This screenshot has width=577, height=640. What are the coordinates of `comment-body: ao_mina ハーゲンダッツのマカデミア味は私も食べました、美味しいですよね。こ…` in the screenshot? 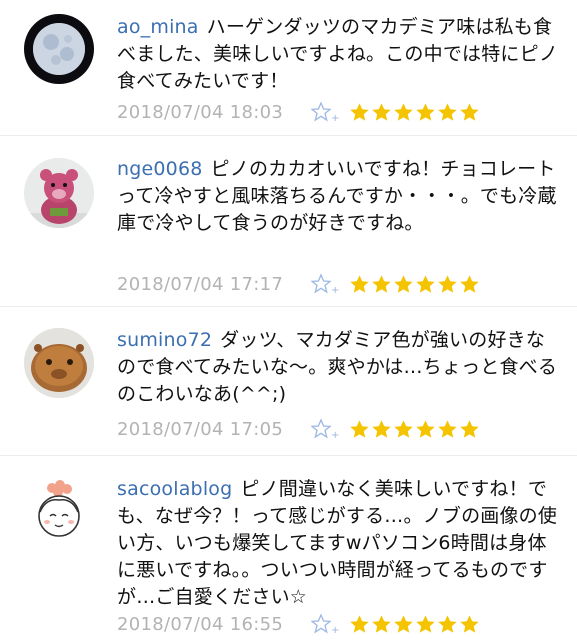 It's located at (339, 54).